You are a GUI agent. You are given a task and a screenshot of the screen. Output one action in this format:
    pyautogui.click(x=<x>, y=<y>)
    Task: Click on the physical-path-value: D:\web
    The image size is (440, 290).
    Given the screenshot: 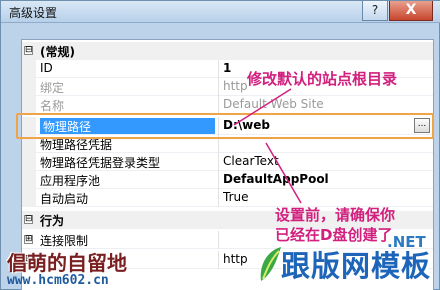 What is the action you would take?
    pyautogui.click(x=318, y=126)
    